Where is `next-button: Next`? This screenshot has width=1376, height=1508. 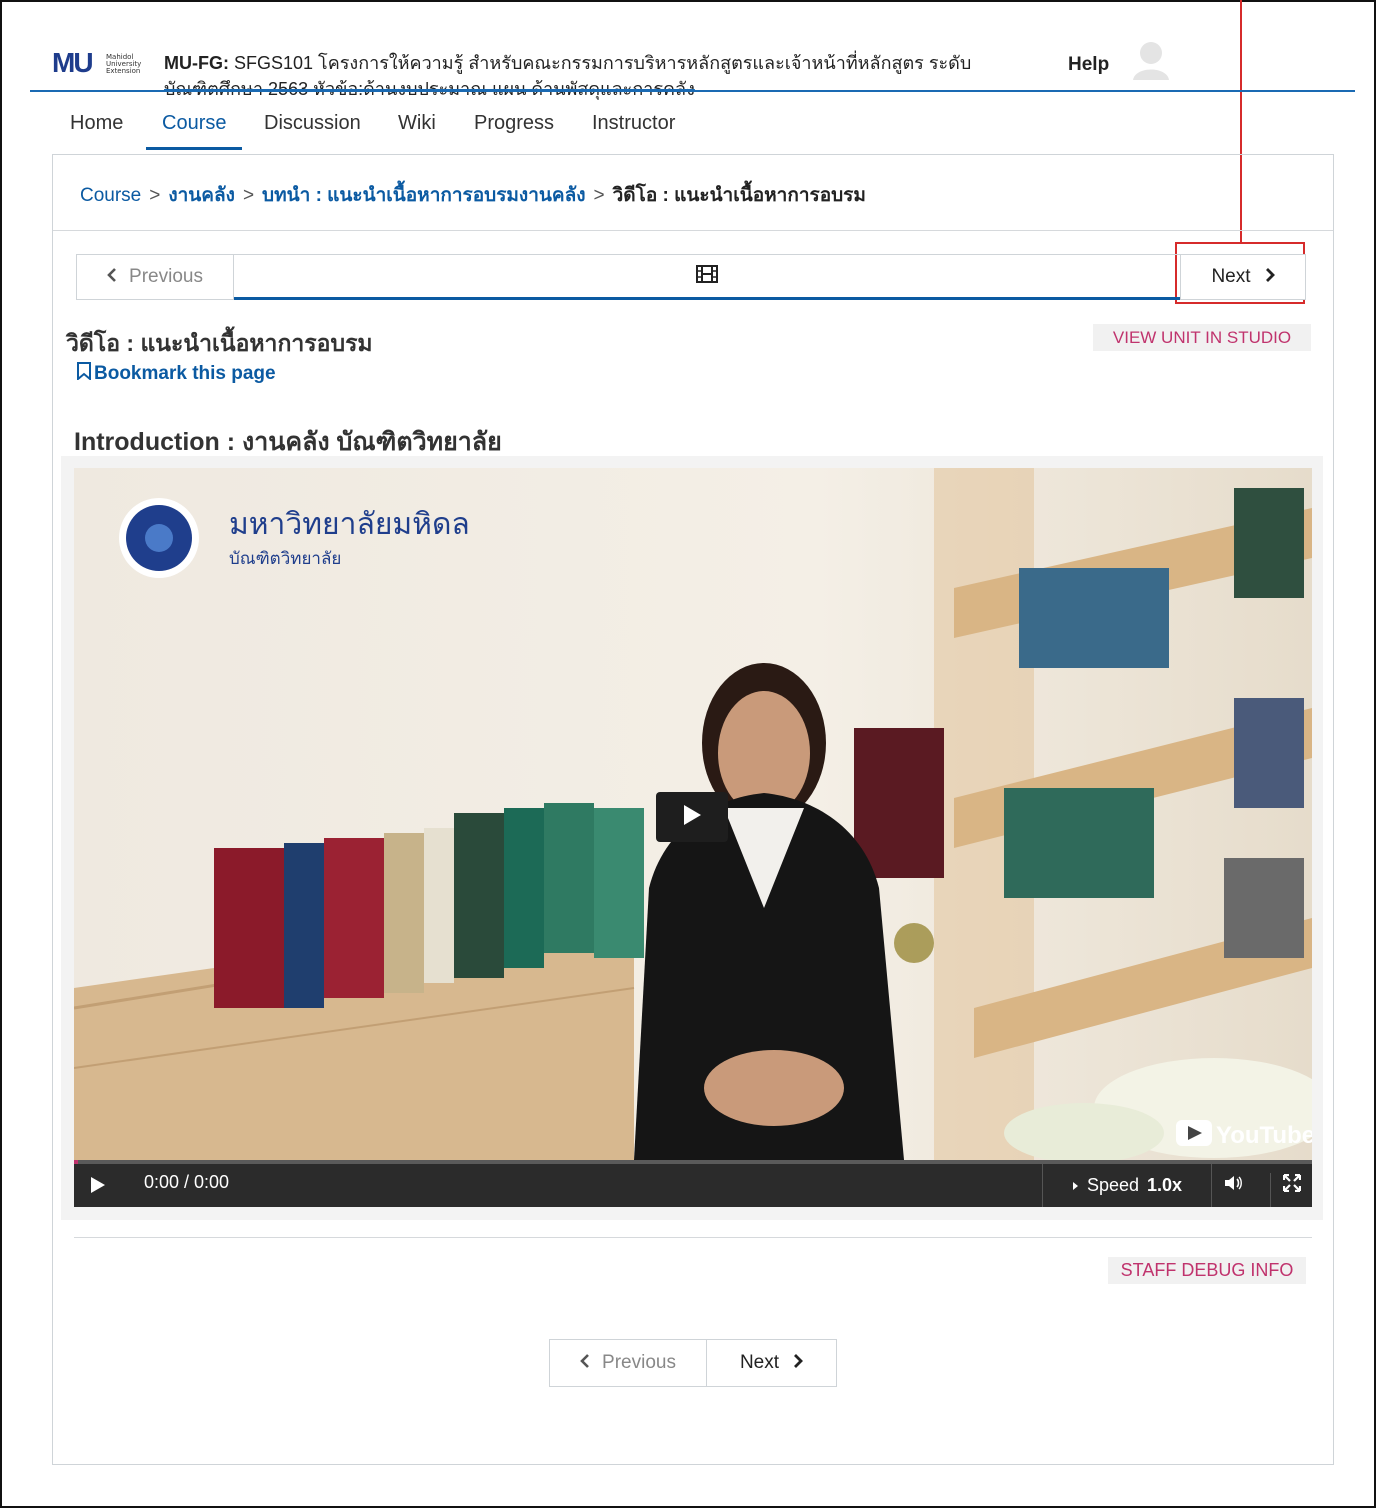
next-button: Next is located at coordinates (1243, 277).